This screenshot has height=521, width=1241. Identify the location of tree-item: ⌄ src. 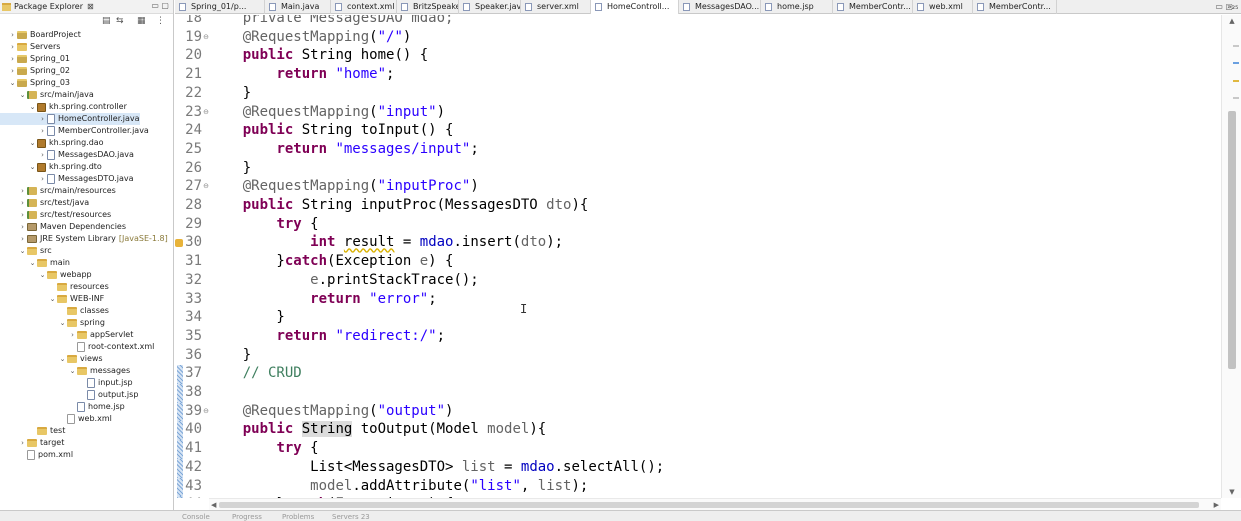
(26, 251).